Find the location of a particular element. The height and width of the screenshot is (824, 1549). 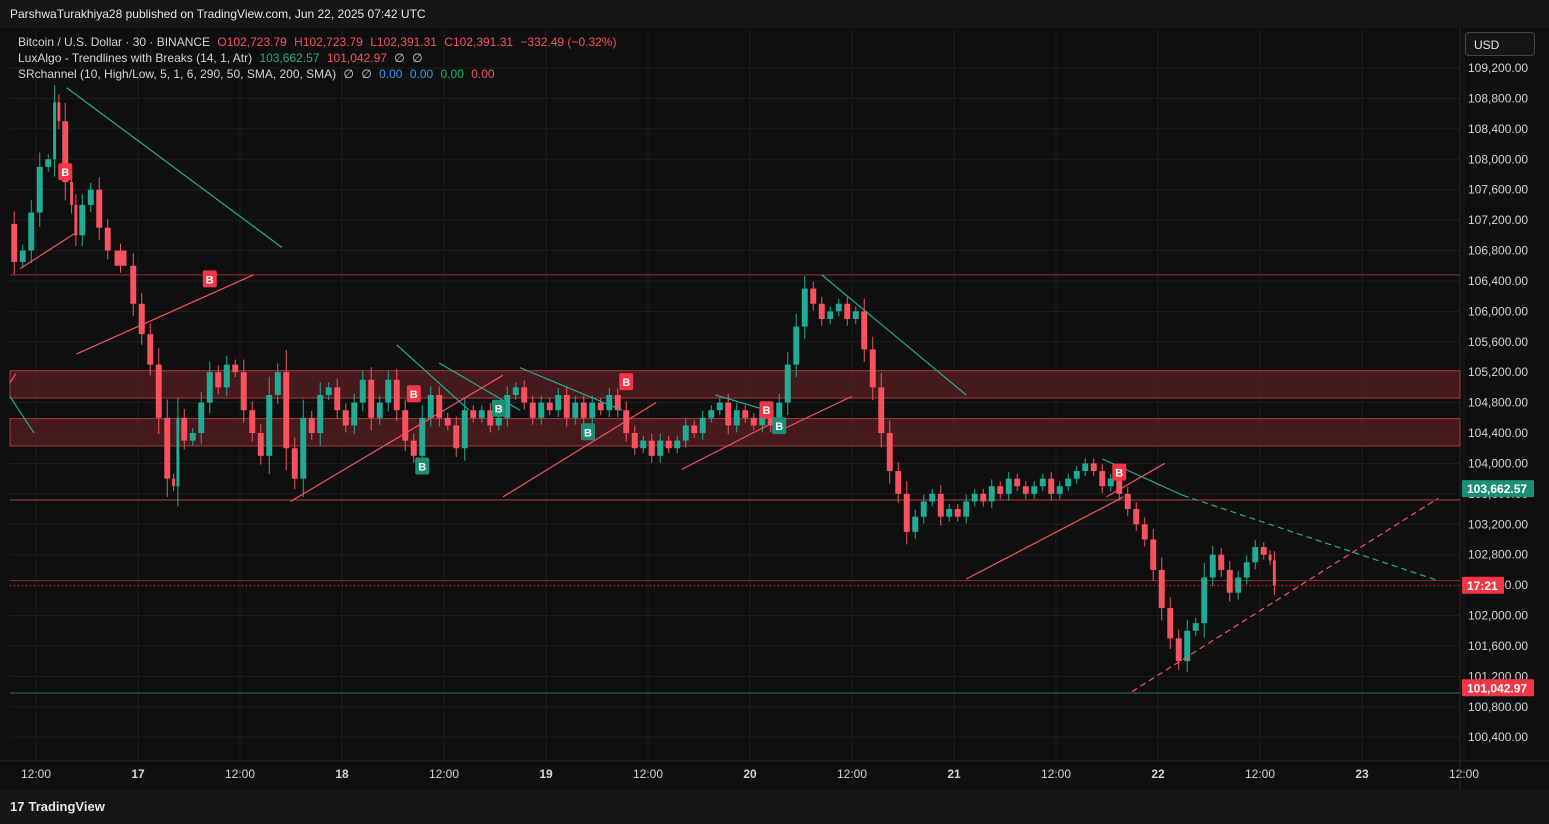

currency-button: USD is located at coordinates (1500, 44).